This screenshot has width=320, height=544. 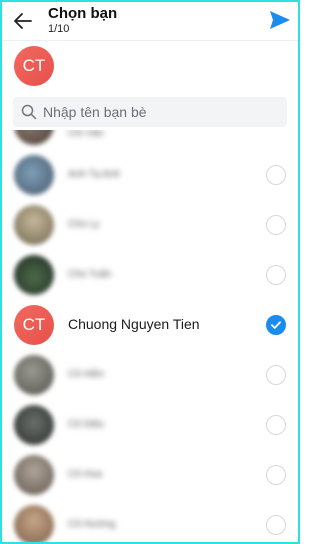 I want to click on search-icon, so click(x=29, y=112).